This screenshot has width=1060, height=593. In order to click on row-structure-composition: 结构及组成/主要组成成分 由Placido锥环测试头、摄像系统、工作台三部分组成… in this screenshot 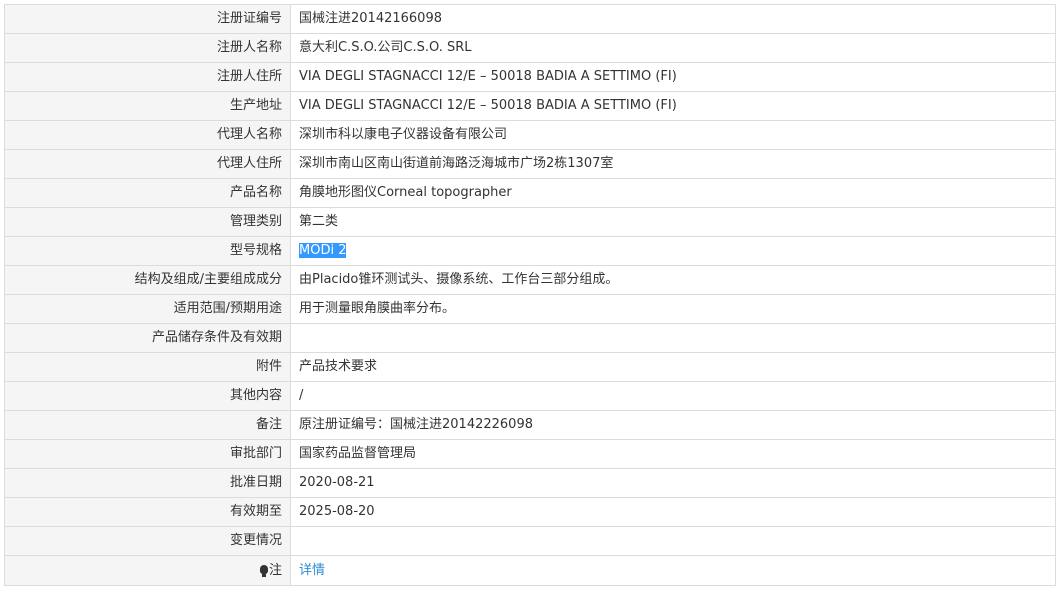, I will do `click(530, 280)`.